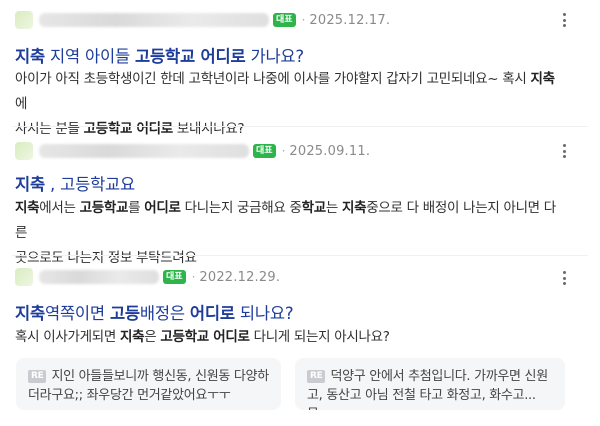 Image resolution: width=600 pixels, height=426 pixels. What do you see at coordinates (136, 208) in the screenshot?
I see `text-segment: 를` at bounding box center [136, 208].